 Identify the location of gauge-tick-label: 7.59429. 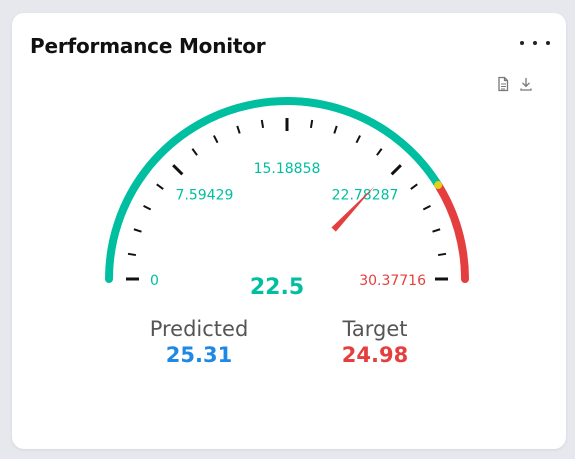
(205, 196).